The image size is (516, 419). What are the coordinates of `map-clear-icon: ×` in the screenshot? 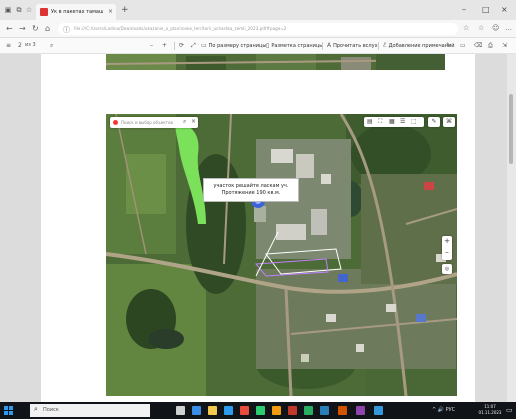 It's located at (193, 121).